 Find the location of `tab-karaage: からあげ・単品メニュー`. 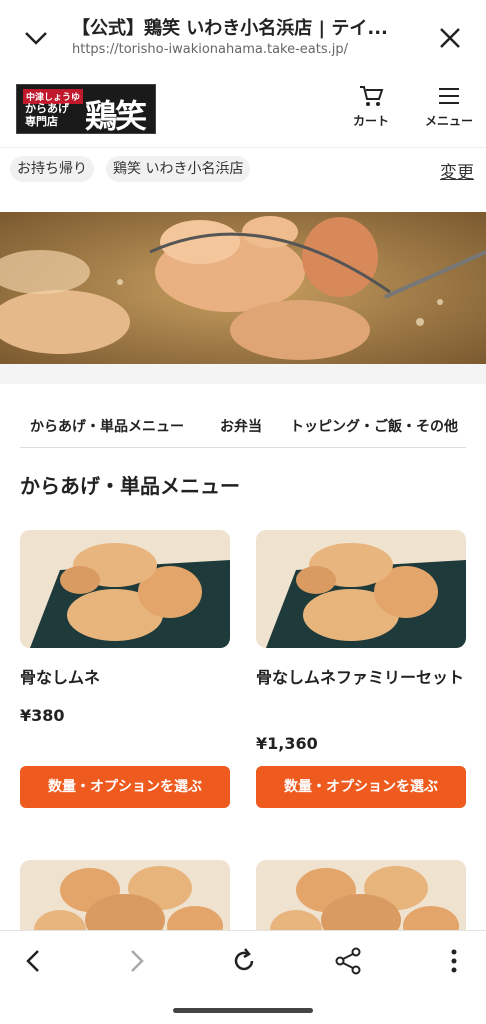

tab-karaage: からあげ・単品メニュー is located at coordinates (107, 426).